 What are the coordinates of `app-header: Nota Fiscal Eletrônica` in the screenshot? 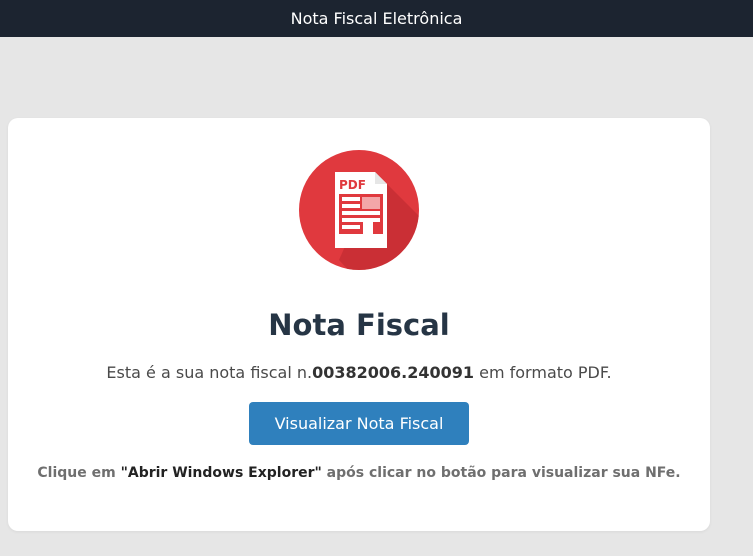 It's located at (376, 18).